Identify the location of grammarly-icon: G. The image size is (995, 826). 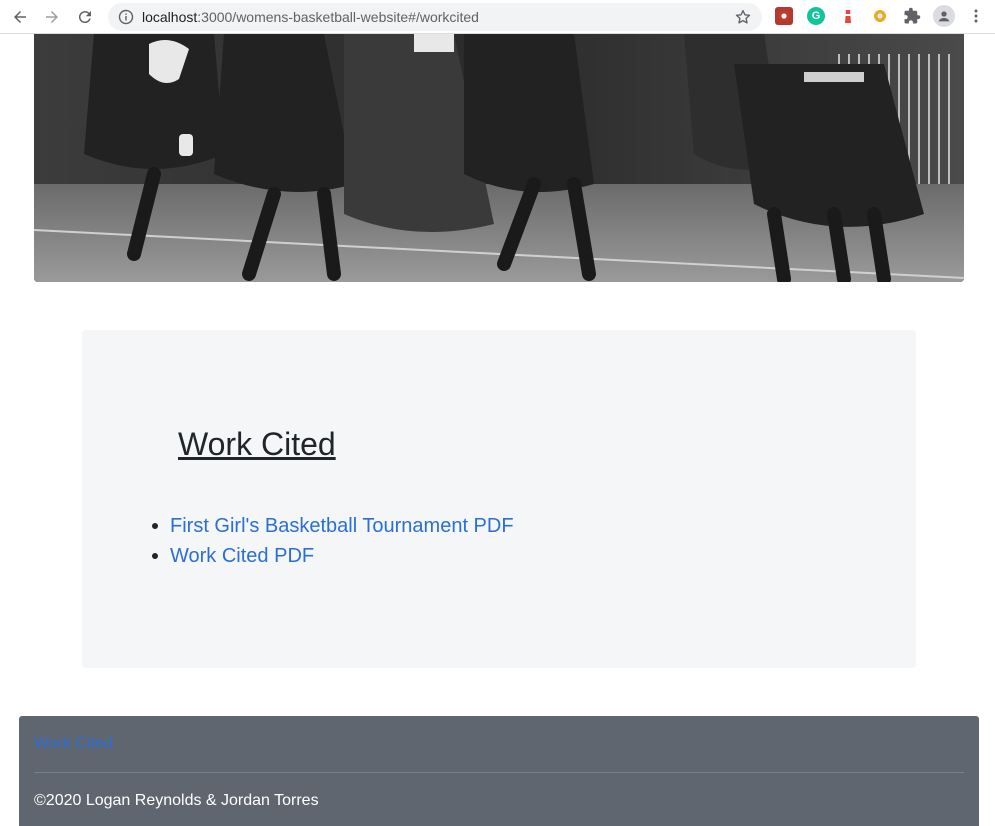
(816, 16).